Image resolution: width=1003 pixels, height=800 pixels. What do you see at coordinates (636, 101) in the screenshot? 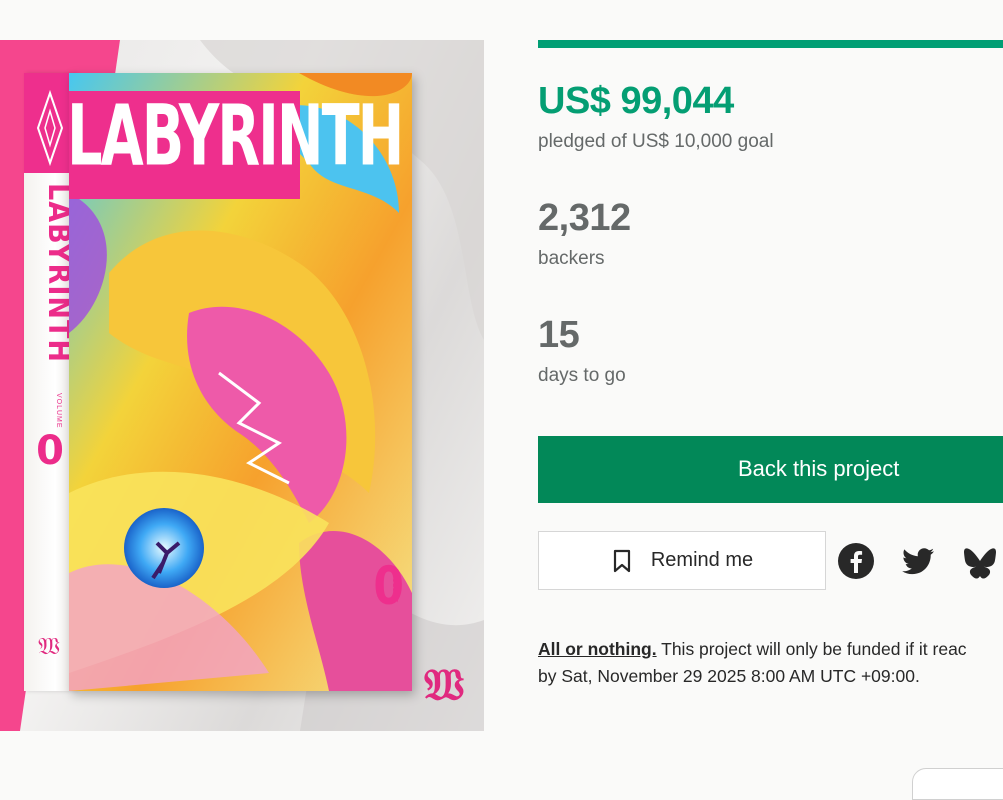
I see `pledged-amount: US$ 99,044` at bounding box center [636, 101].